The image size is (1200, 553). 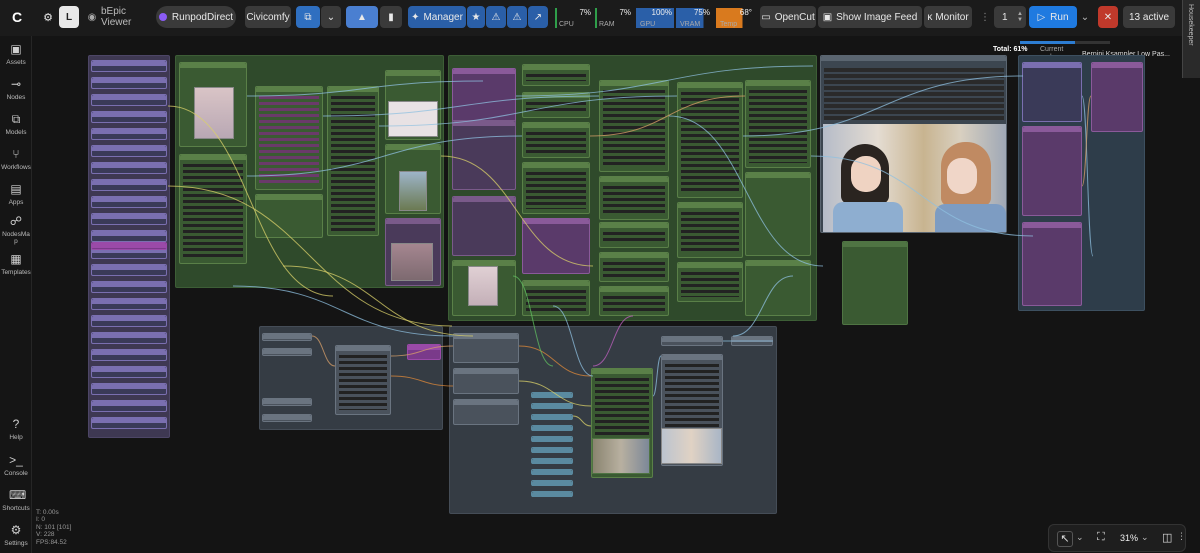 I want to click on sidebar-item-console: >_ Console, so click(x=16, y=465).